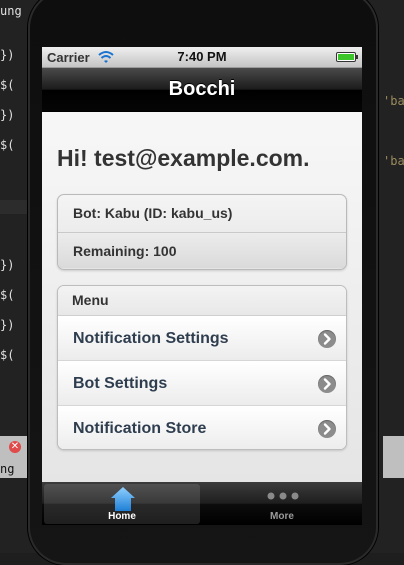  Describe the element at coordinates (202, 301) in the screenshot. I see `menu-header: Menu` at that location.